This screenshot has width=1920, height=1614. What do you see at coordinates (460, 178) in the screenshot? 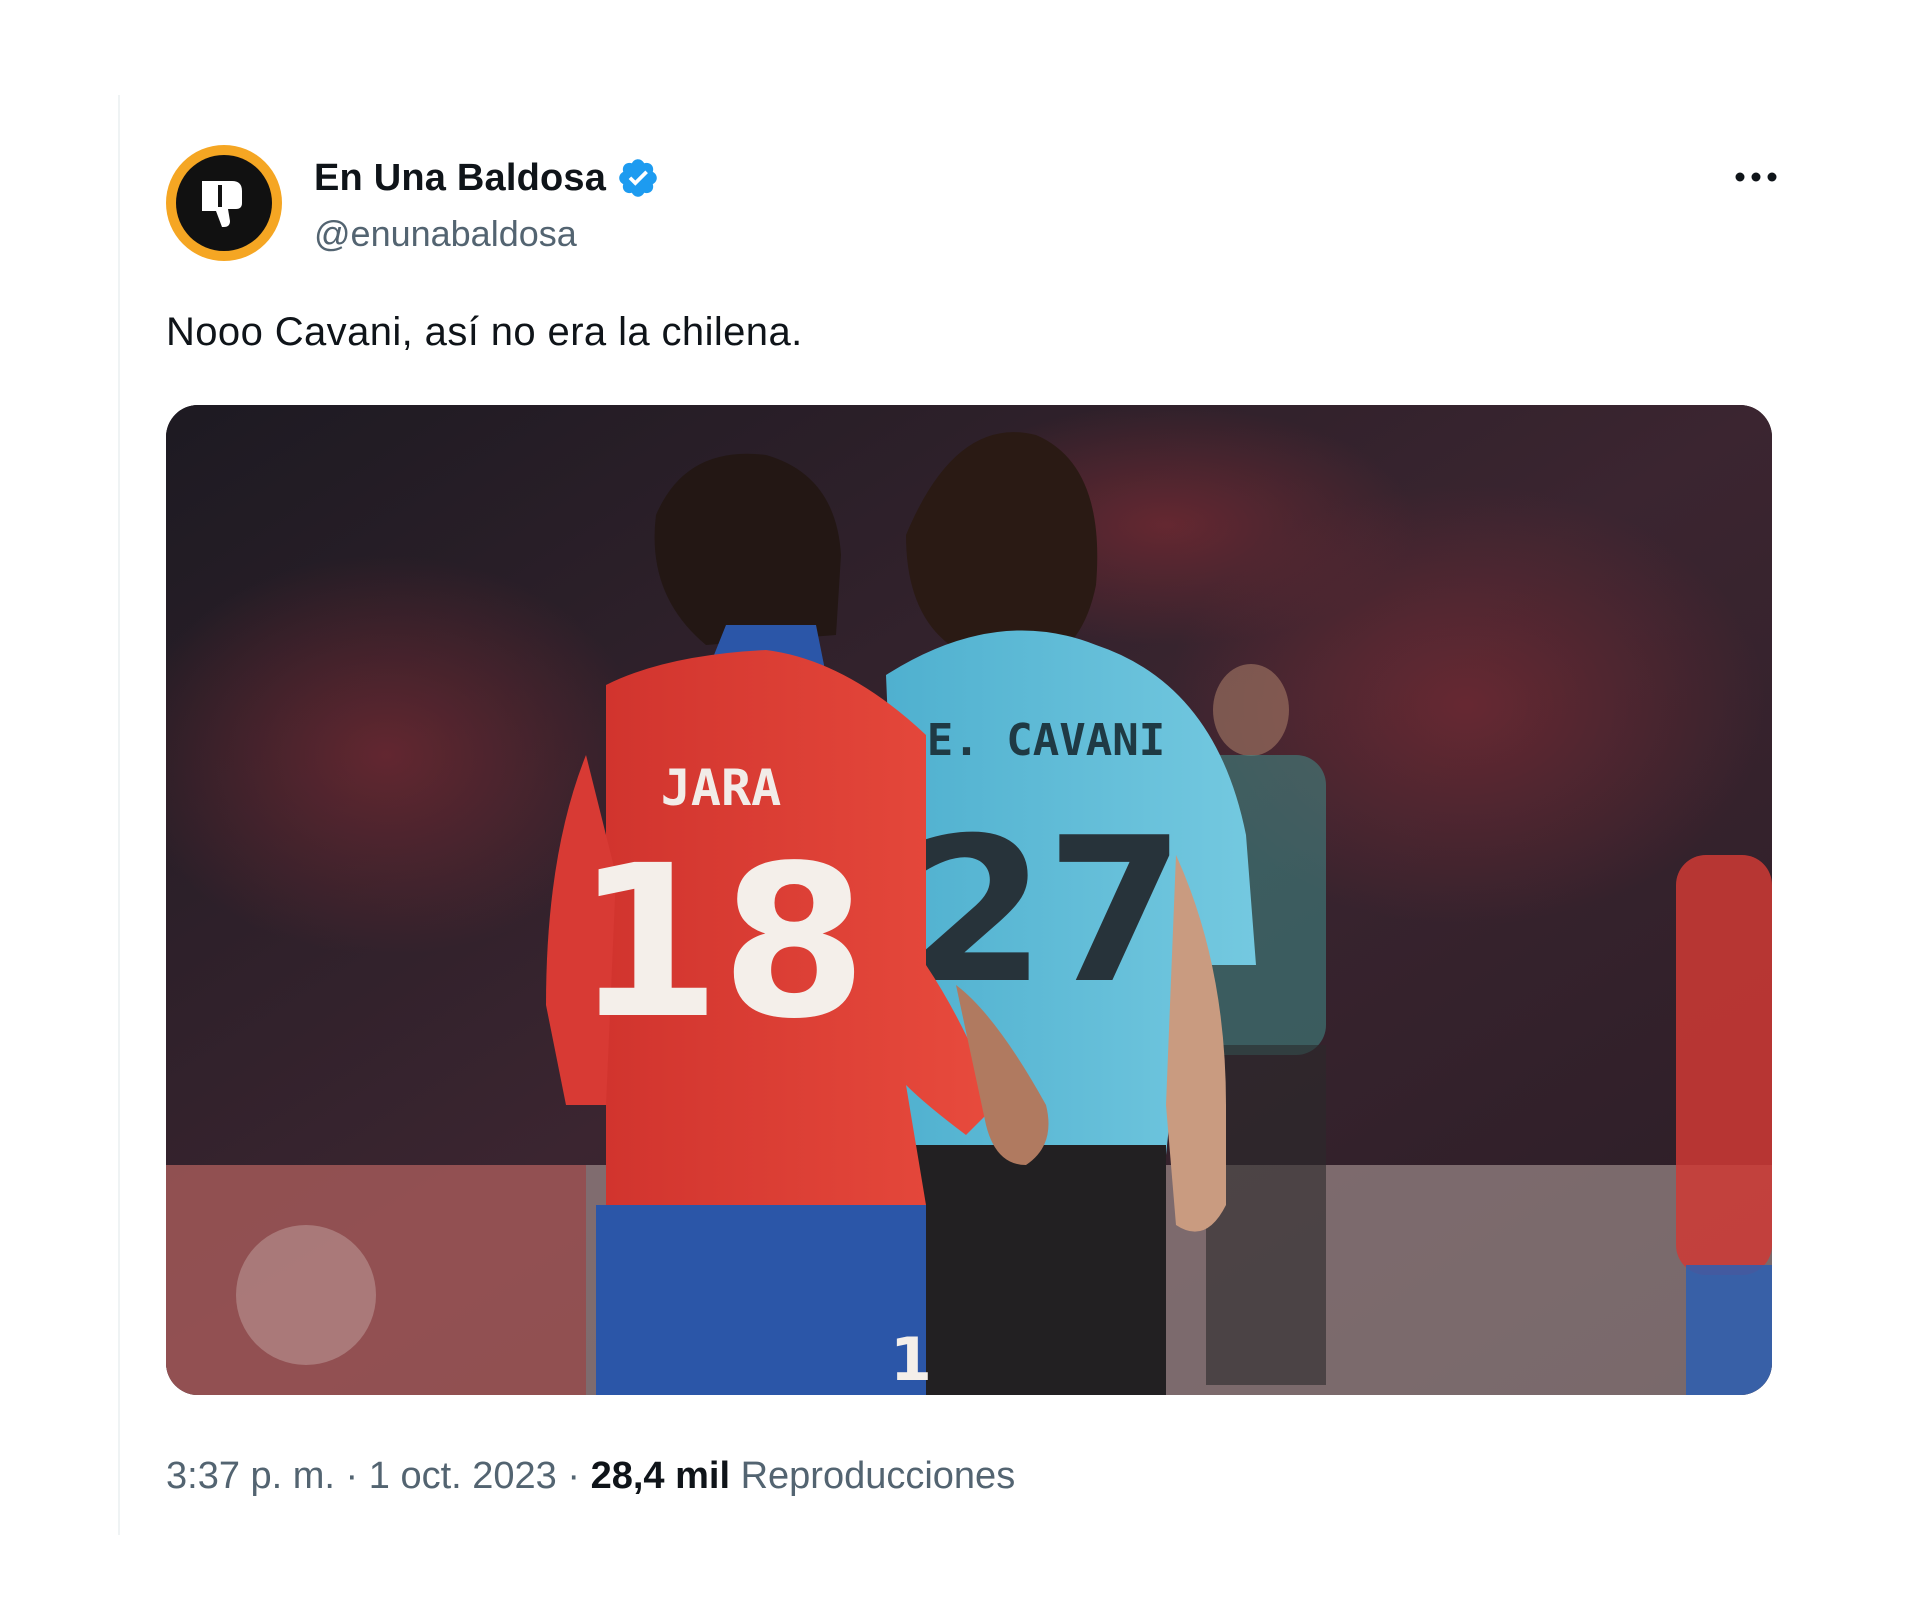
I see `display-name: En Una Baldosa` at bounding box center [460, 178].